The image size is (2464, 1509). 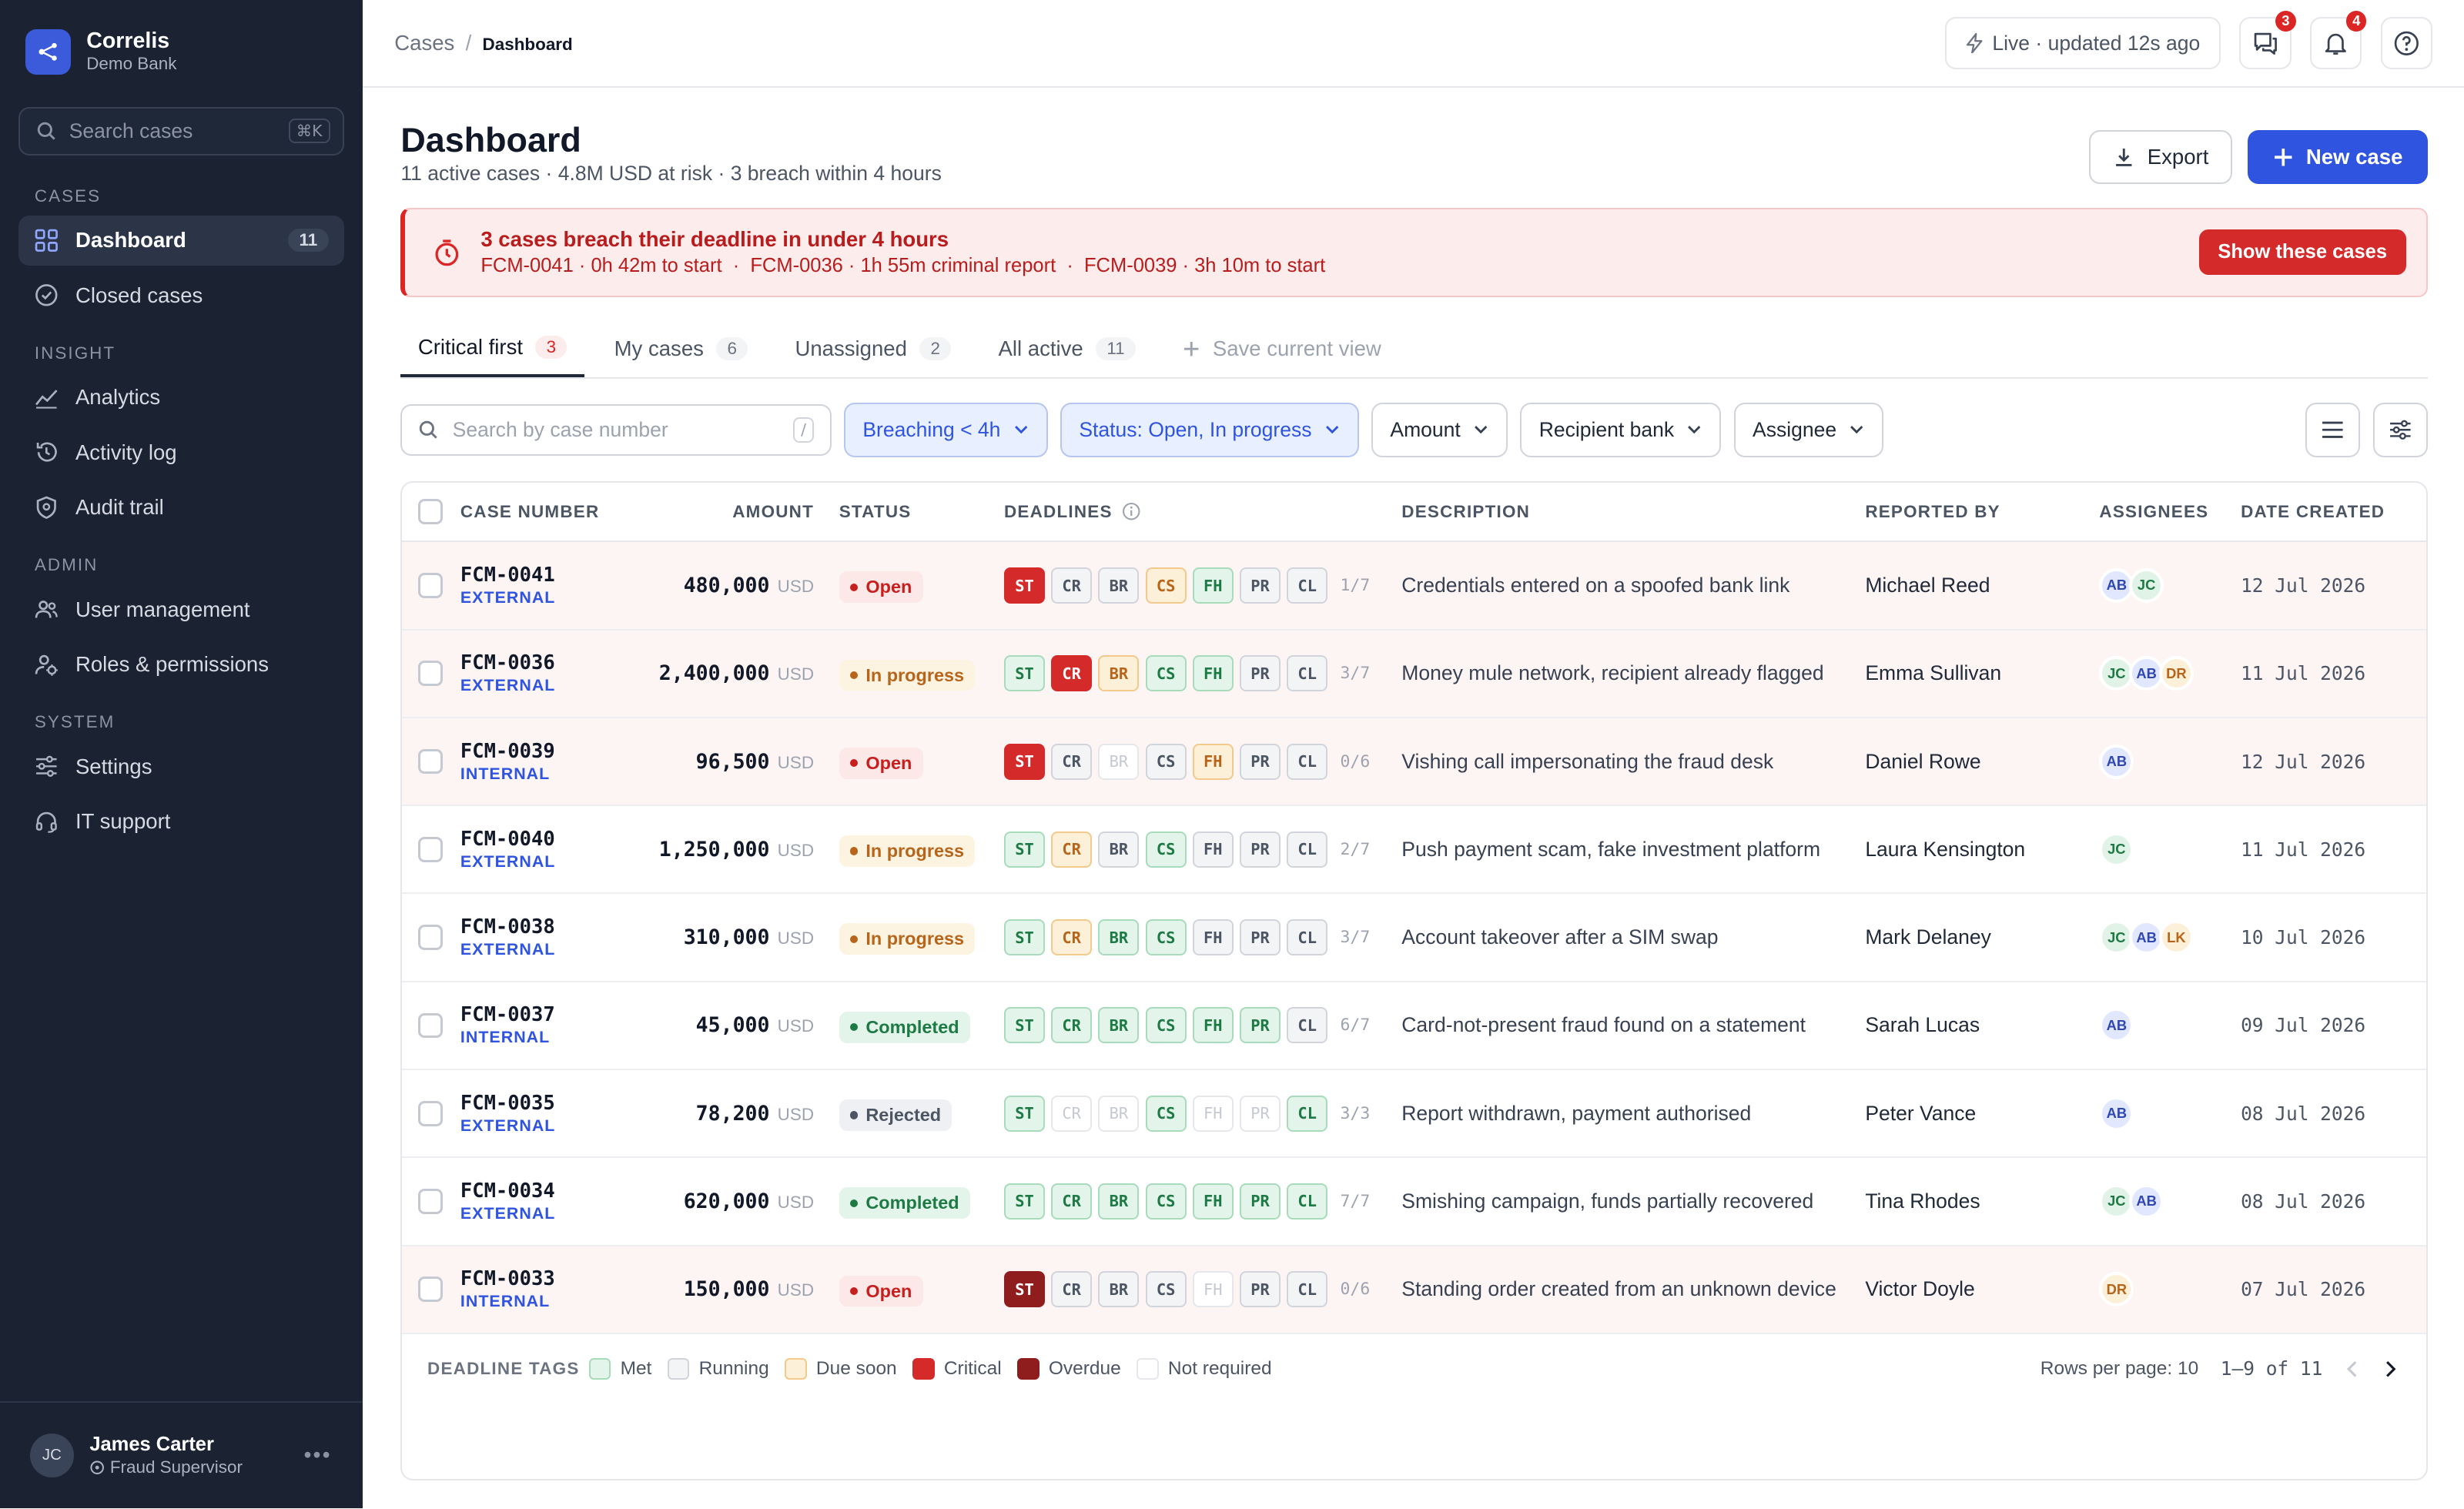 What do you see at coordinates (181, 52) in the screenshot?
I see `brand: Correlis Demo Bank` at bounding box center [181, 52].